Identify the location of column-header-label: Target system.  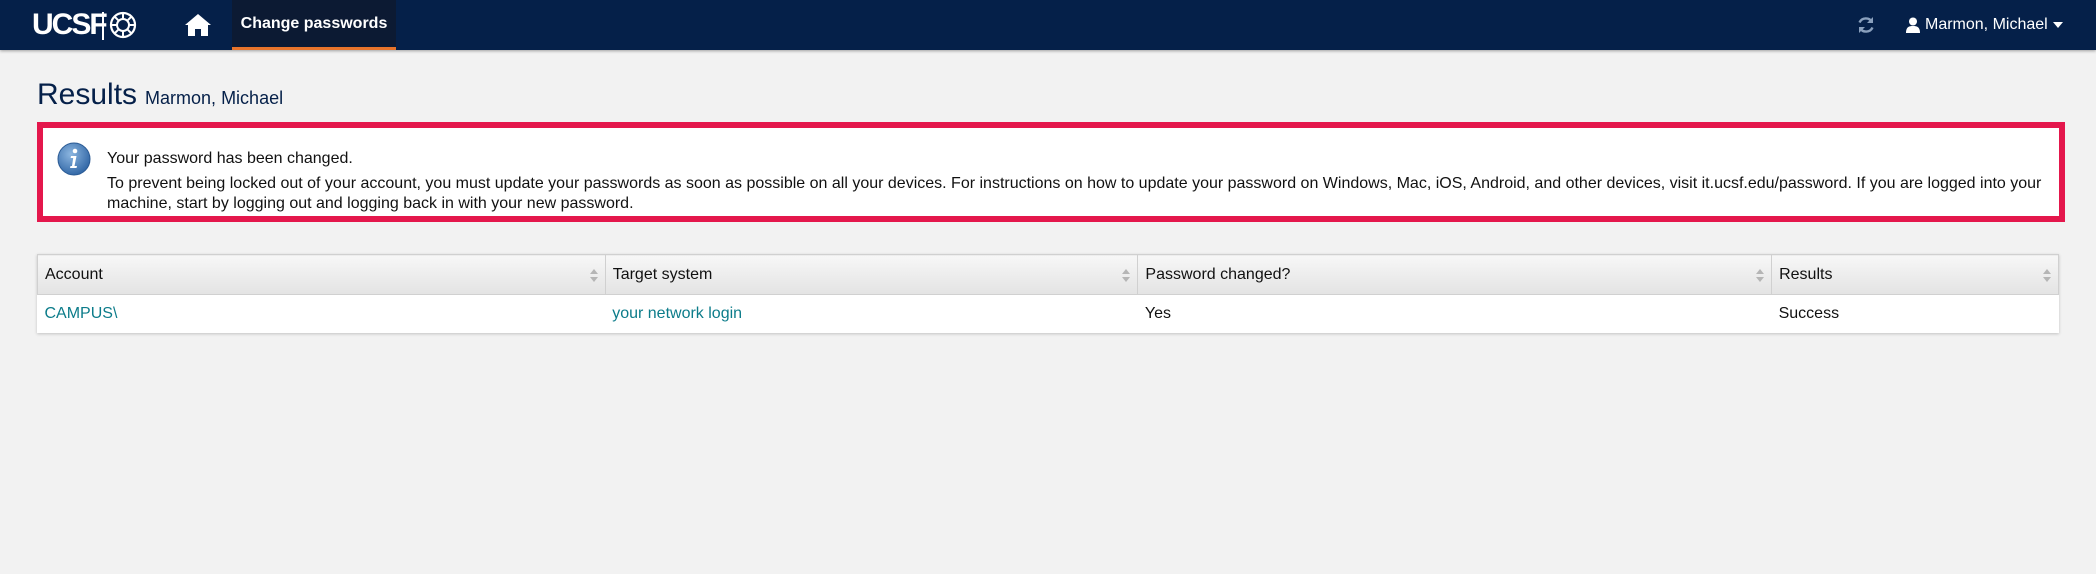
(662, 274).